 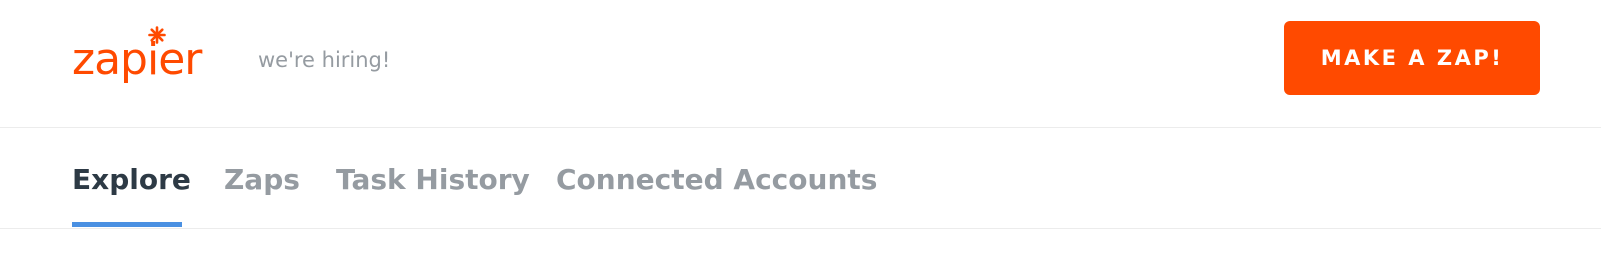 What do you see at coordinates (1412, 58) in the screenshot?
I see `make-a-zap-button: MAKE A ZAP!` at bounding box center [1412, 58].